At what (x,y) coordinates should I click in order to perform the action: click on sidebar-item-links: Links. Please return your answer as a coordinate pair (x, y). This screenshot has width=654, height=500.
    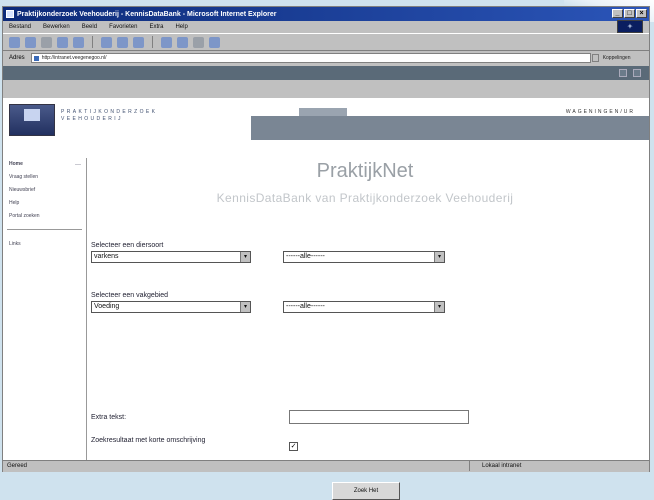
    Looking at the image, I should click on (44, 244).